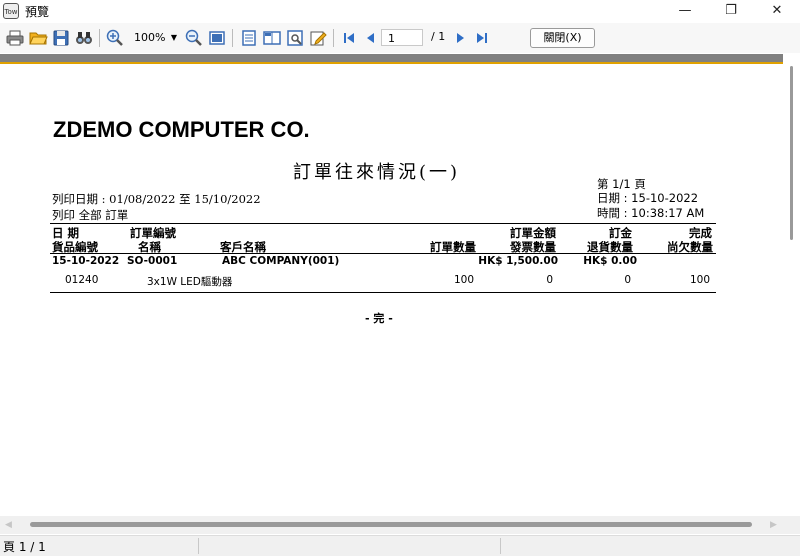 Image resolution: width=800 pixels, height=556 pixels. What do you see at coordinates (281, 261) in the screenshot?
I see `order-customer: ABC COMPANY(001)` at bounding box center [281, 261].